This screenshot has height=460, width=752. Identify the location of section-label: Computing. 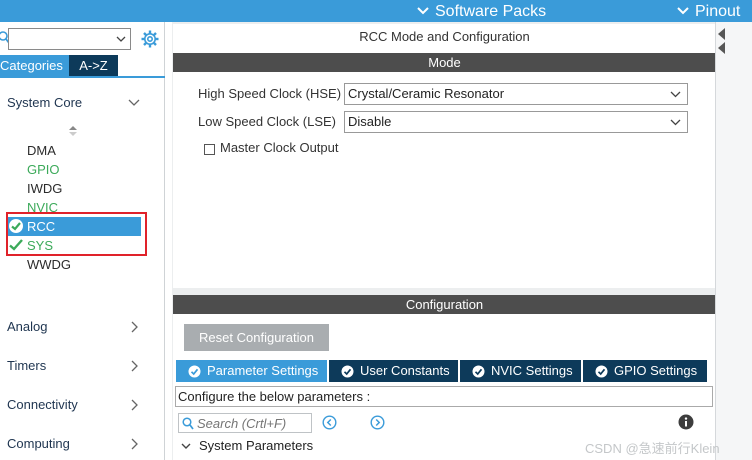
(38, 443).